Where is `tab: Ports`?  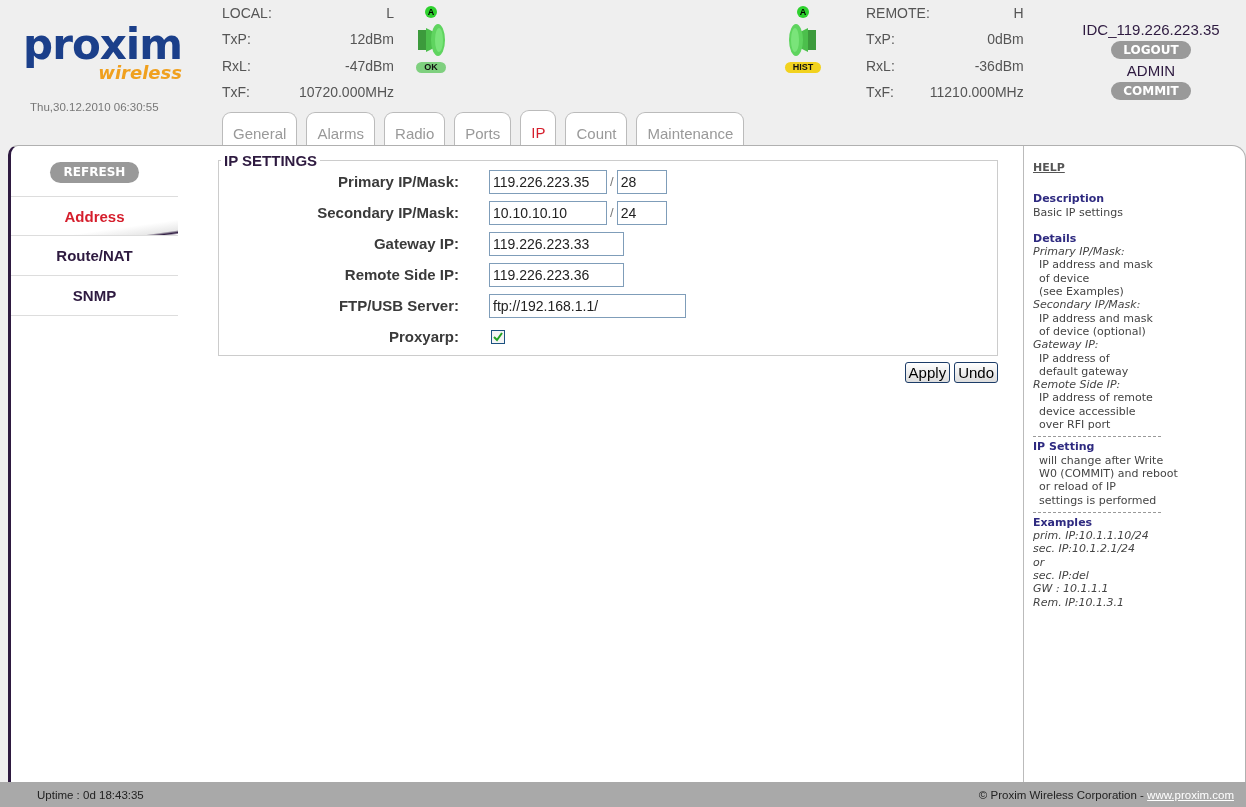 tab: Ports is located at coordinates (483, 128).